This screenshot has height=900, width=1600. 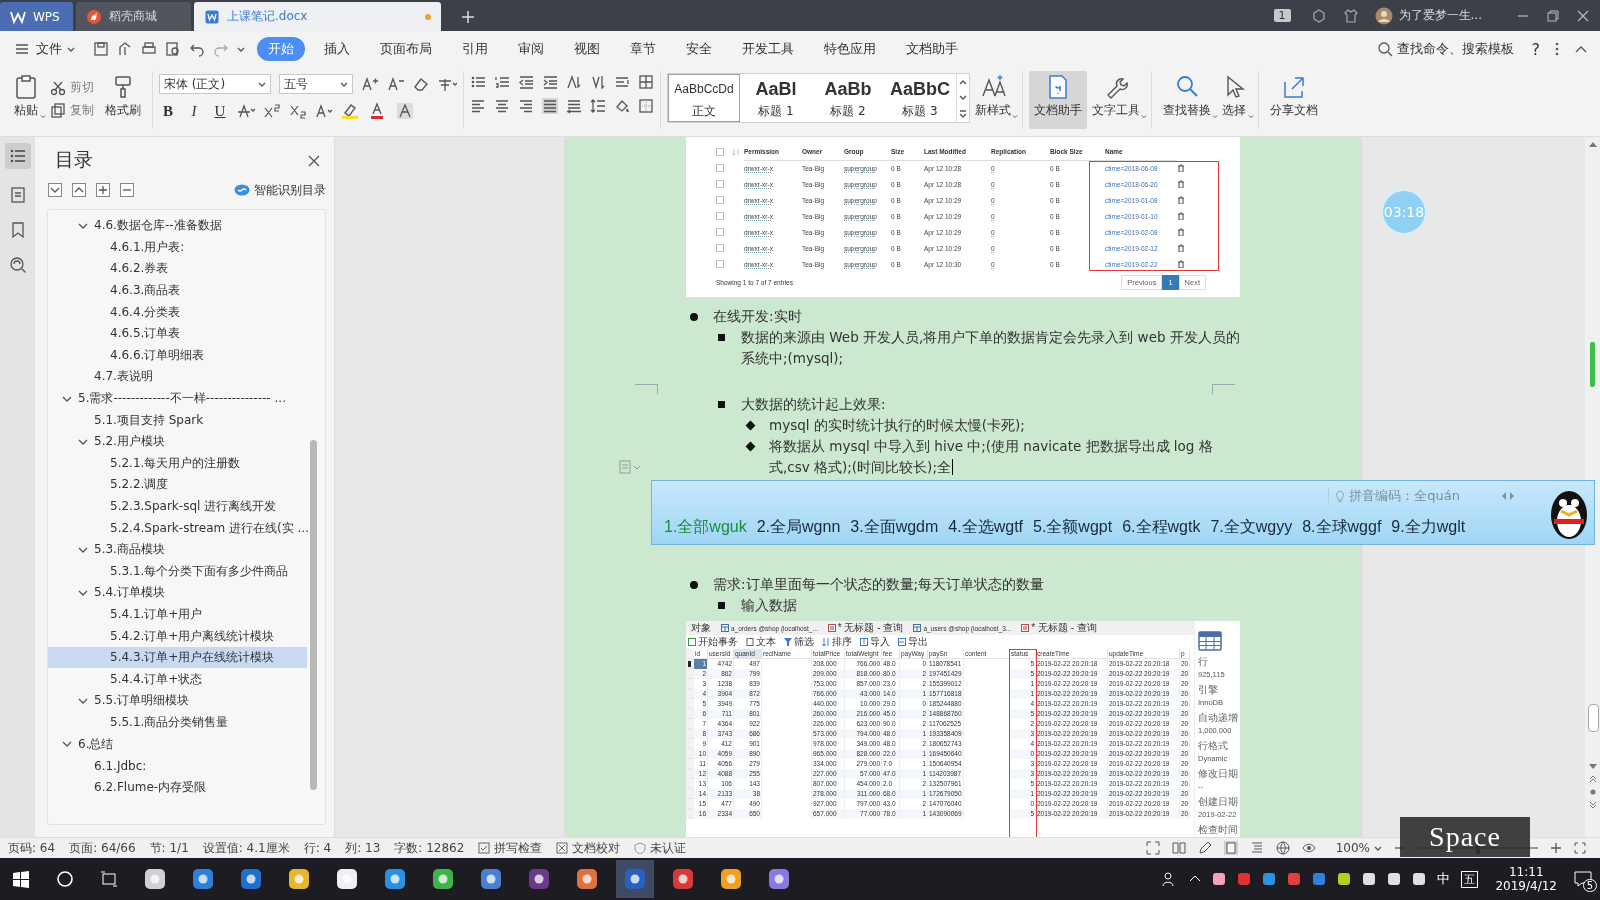 What do you see at coordinates (17, 265) in the screenshot?
I see `find-icon` at bounding box center [17, 265].